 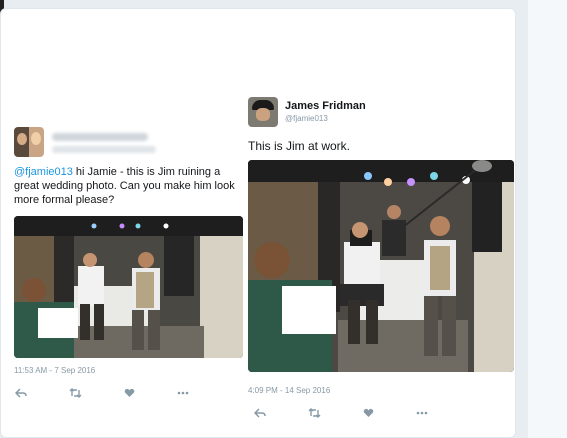 What do you see at coordinates (43, 172) in the screenshot?
I see `mention-link: @fjamie013` at bounding box center [43, 172].